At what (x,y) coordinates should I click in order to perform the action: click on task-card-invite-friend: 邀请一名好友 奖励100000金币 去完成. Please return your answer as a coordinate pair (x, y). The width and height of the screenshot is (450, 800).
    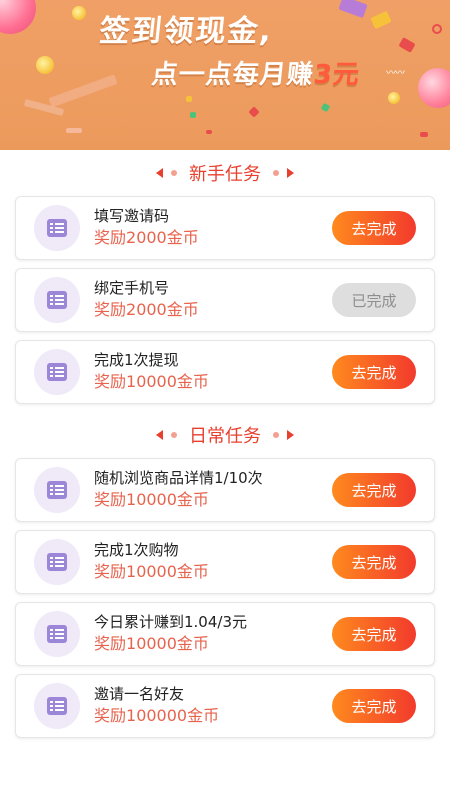
    Looking at the image, I should click on (225, 706).